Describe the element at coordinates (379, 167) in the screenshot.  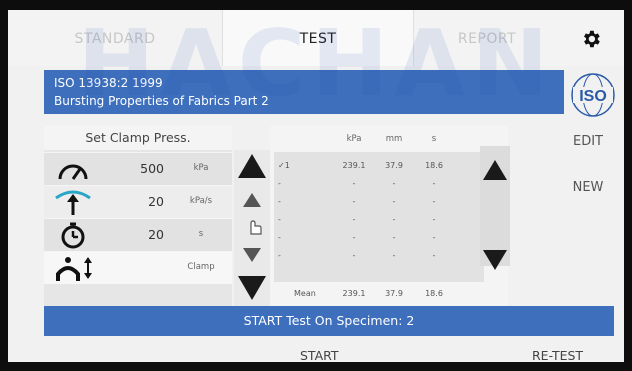
I see `table-row: ✓1 239.1 37.9 18.6` at that location.